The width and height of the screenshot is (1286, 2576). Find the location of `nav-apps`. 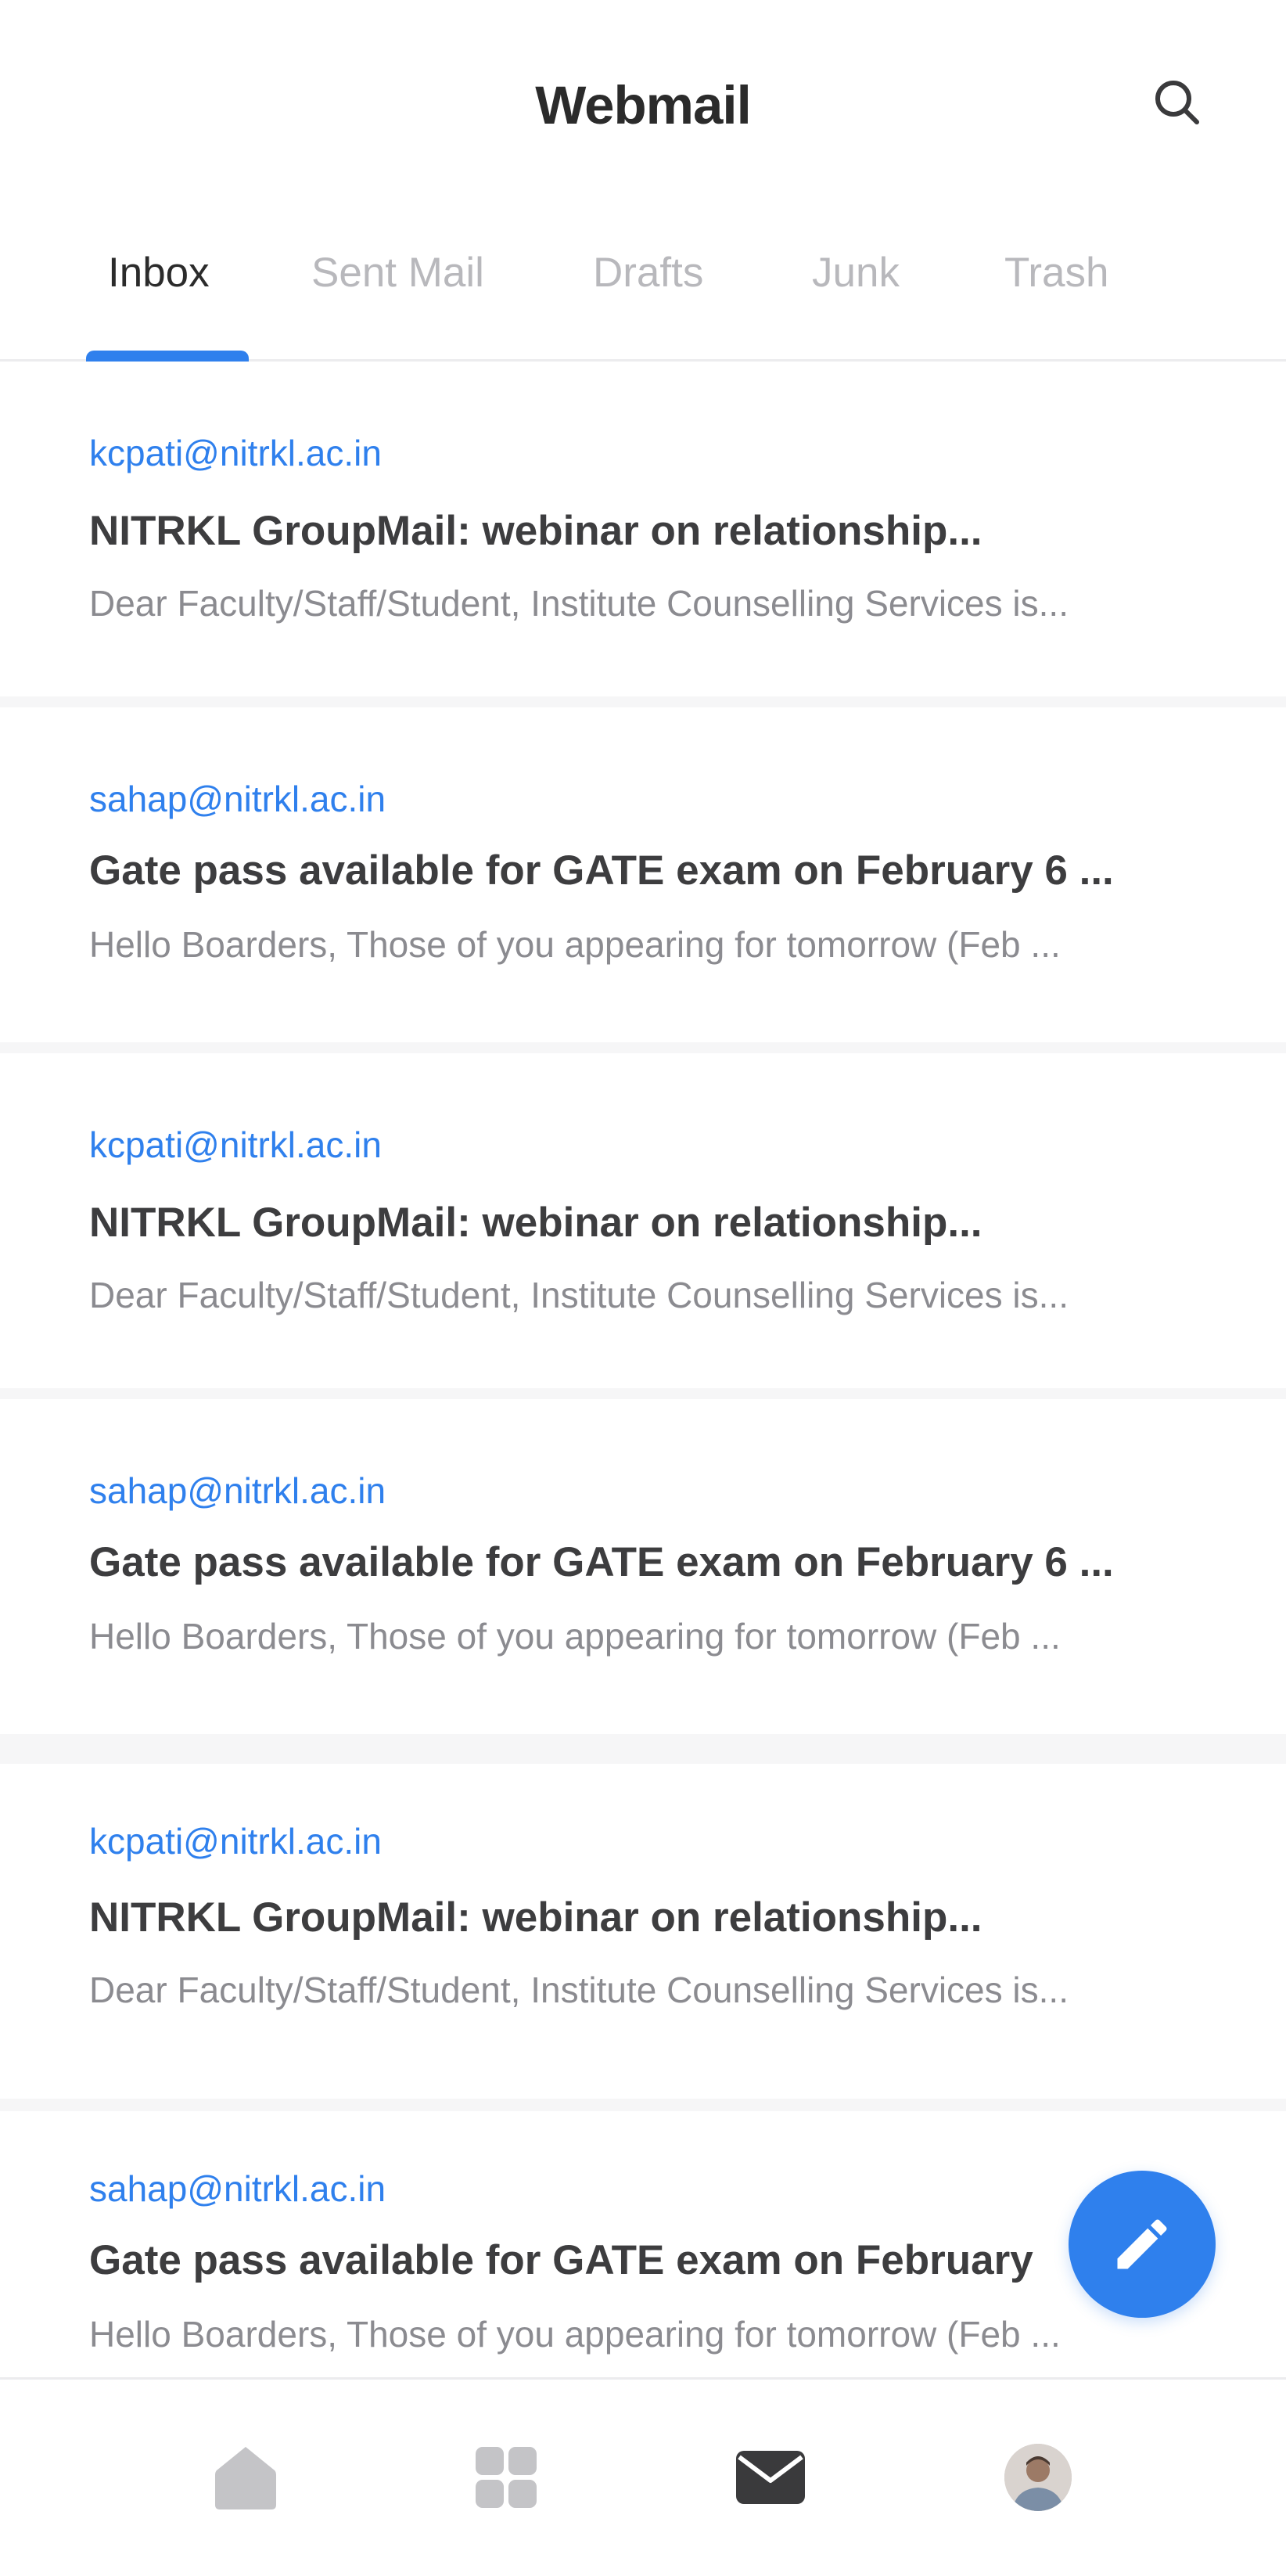

nav-apps is located at coordinates (506, 2477).